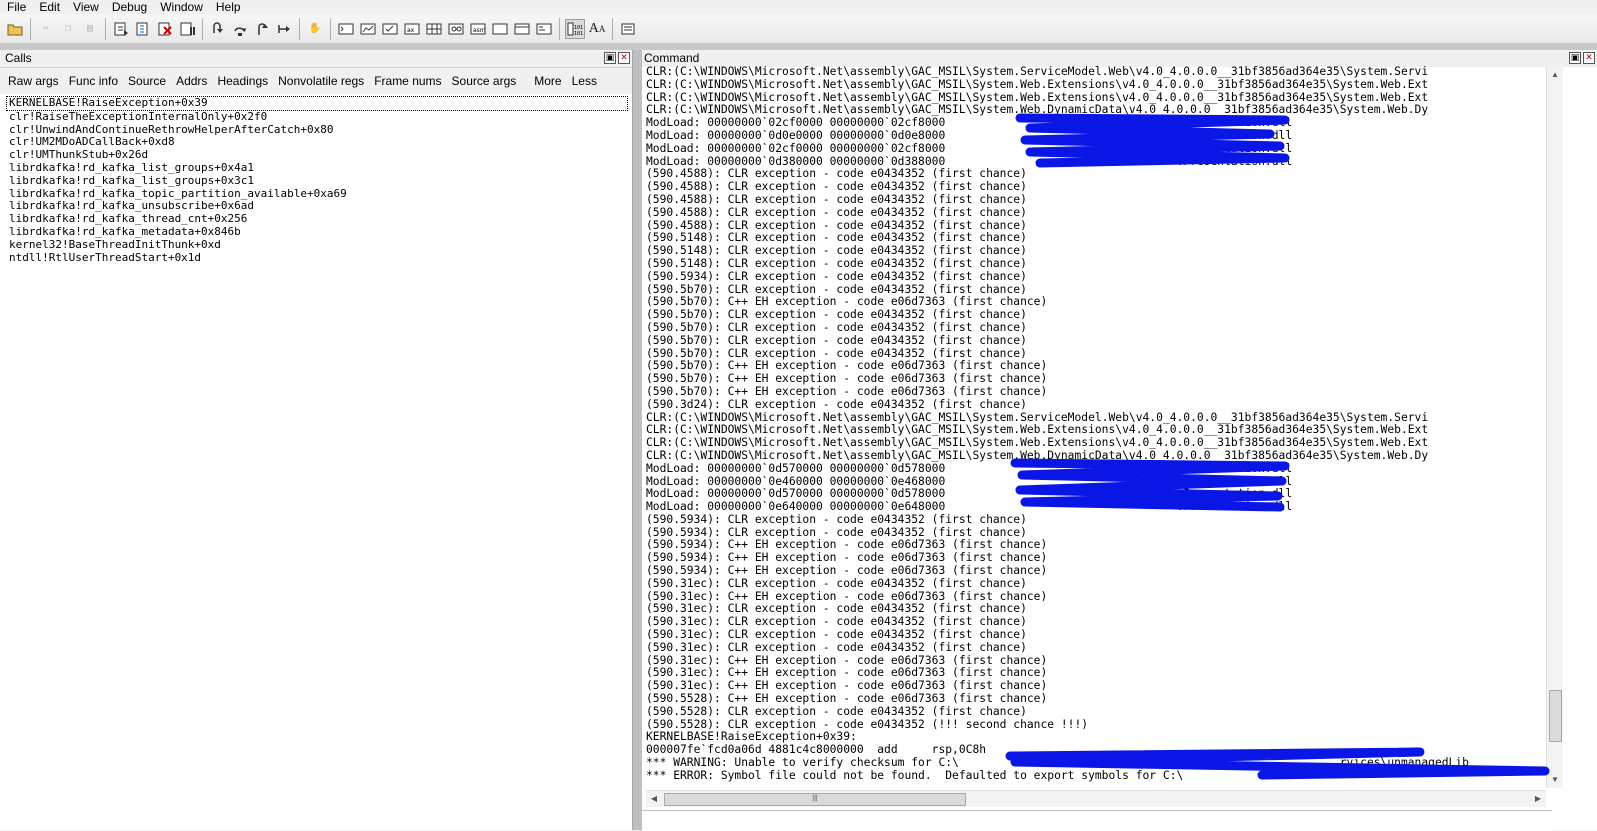  What do you see at coordinates (191, 81) in the screenshot?
I see `calls-option-addrs: Addrs` at bounding box center [191, 81].